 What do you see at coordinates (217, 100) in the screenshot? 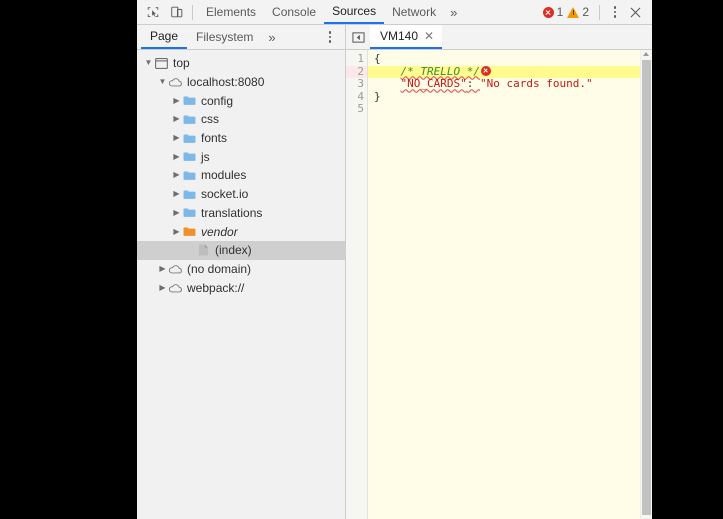
I see `tree-item-label: config` at bounding box center [217, 100].